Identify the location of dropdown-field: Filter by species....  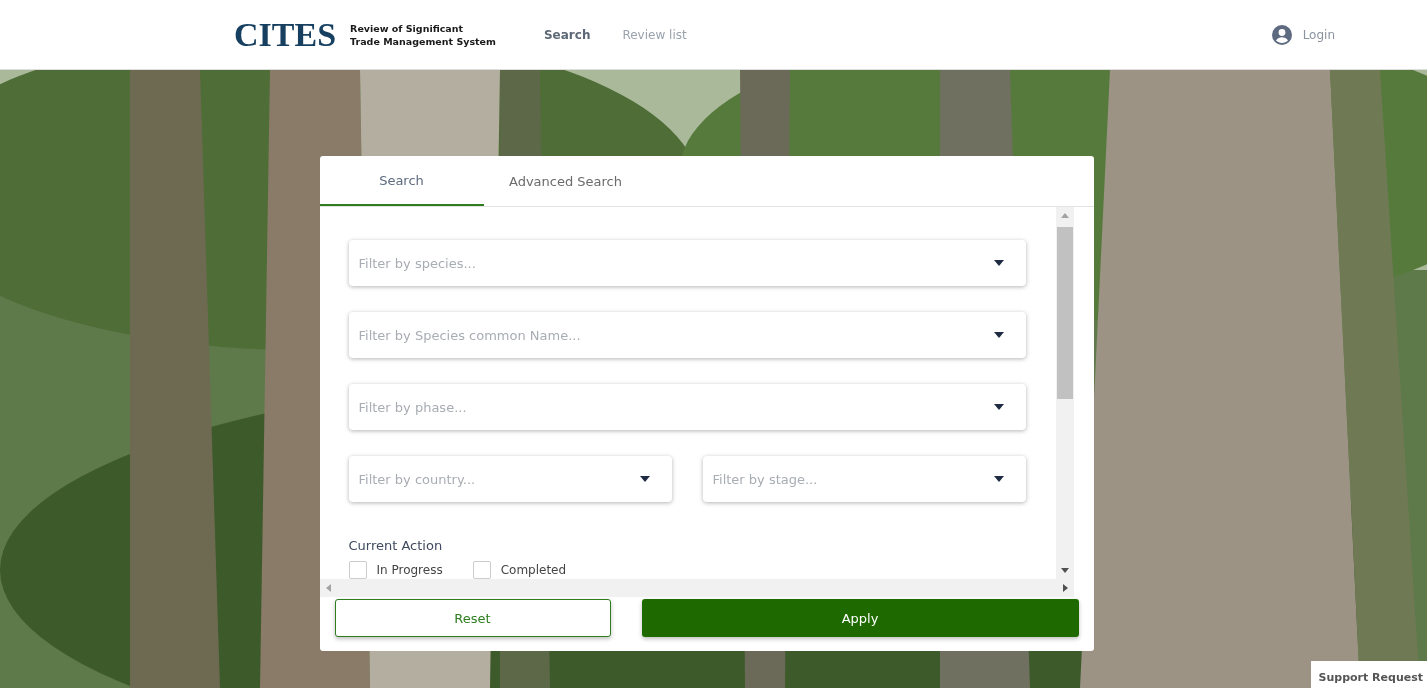
(687, 263).